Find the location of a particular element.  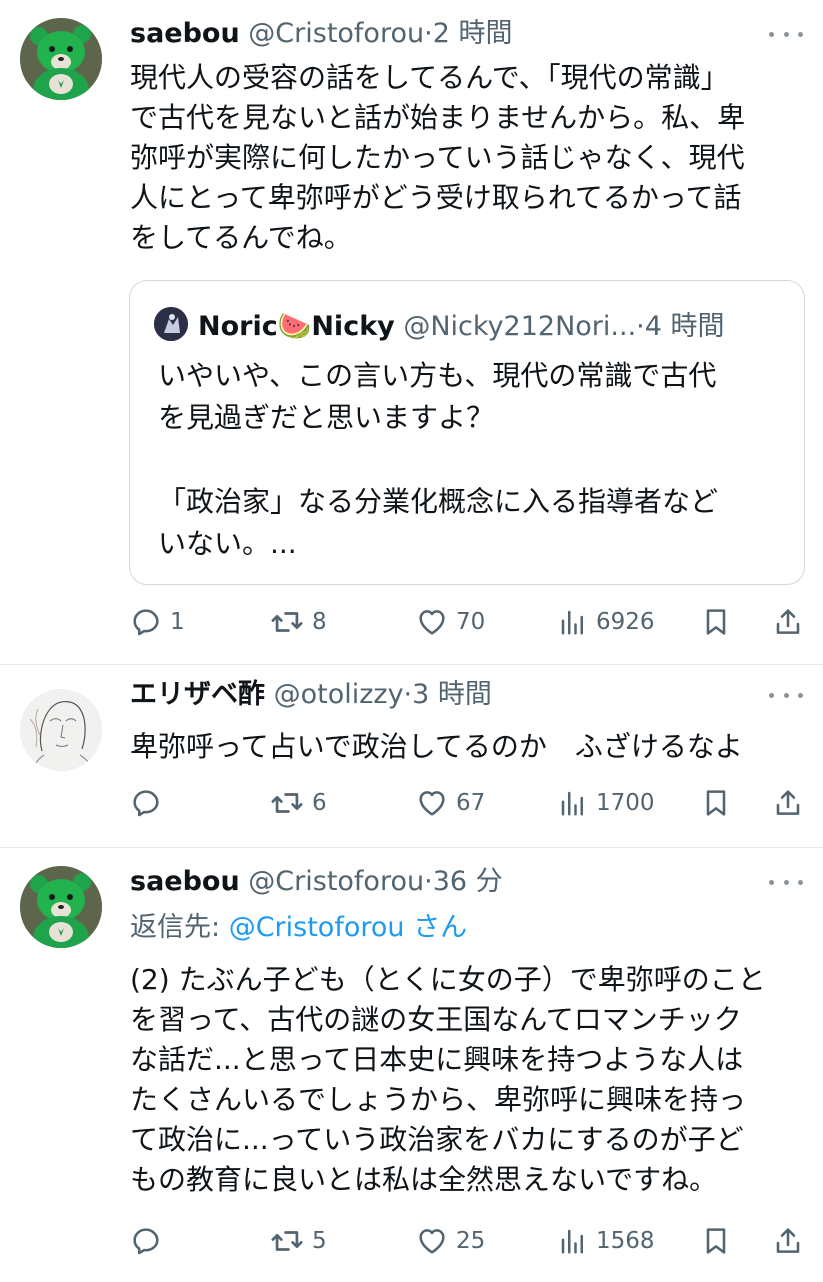

like-button: 67 is located at coordinates (450, 803).